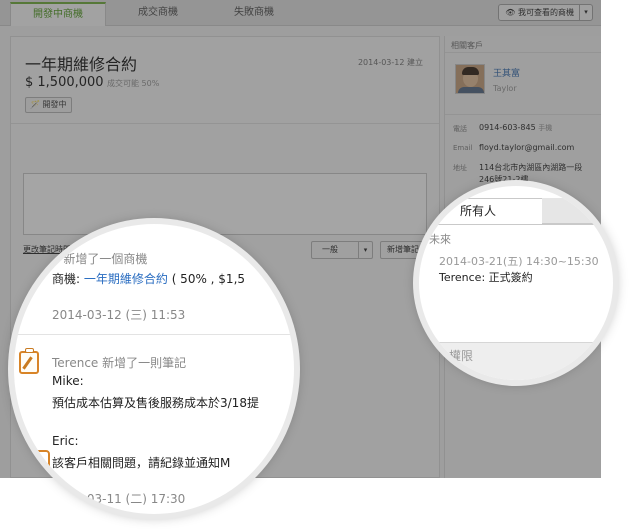 The width and height of the screenshot is (631, 530). Describe the element at coordinates (119, 315) in the screenshot. I see `feed-item-timestamp: 2014-03-12 (三) 11:53` at that location.